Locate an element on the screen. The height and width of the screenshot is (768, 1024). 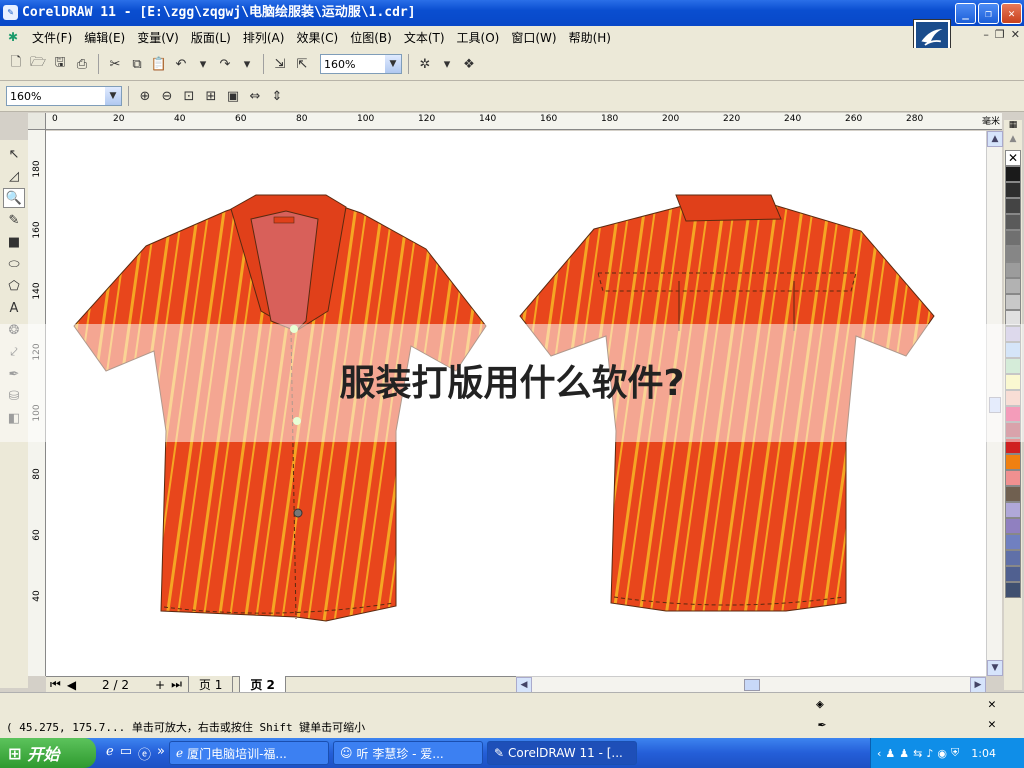
document-icon: ✱ is located at coordinates (17, 37).